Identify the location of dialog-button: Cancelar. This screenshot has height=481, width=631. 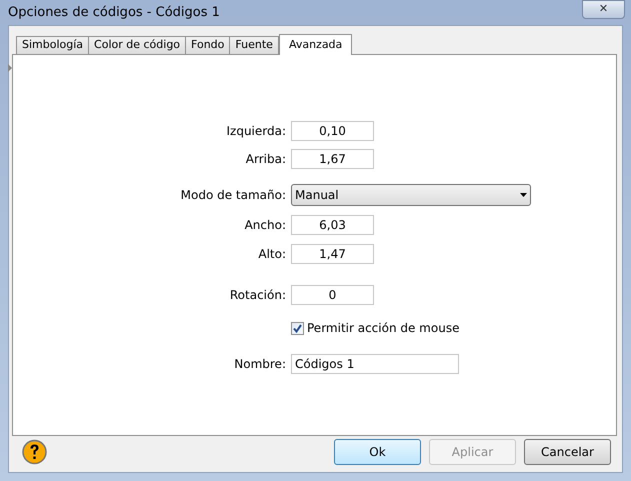
(567, 452).